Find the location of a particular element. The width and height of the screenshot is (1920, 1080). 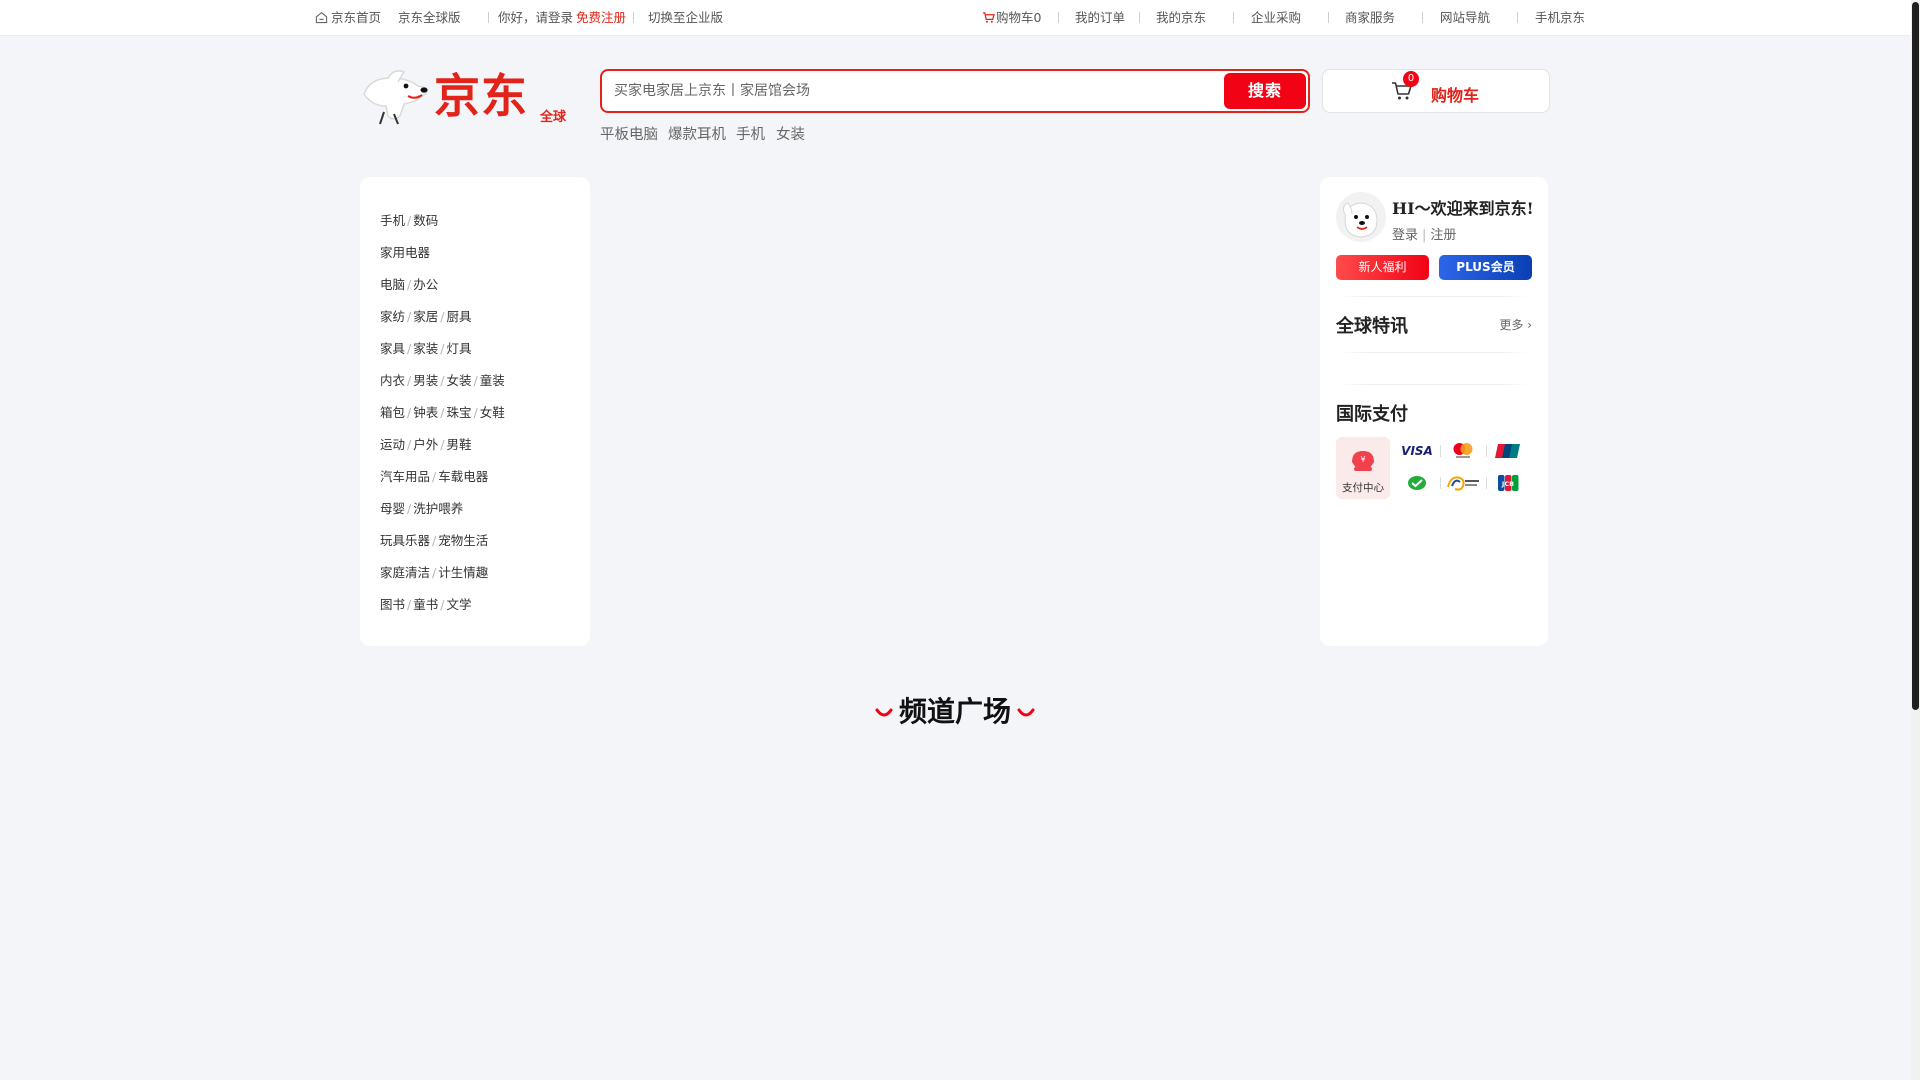

joy-avatar-icon is located at coordinates (1361, 217).